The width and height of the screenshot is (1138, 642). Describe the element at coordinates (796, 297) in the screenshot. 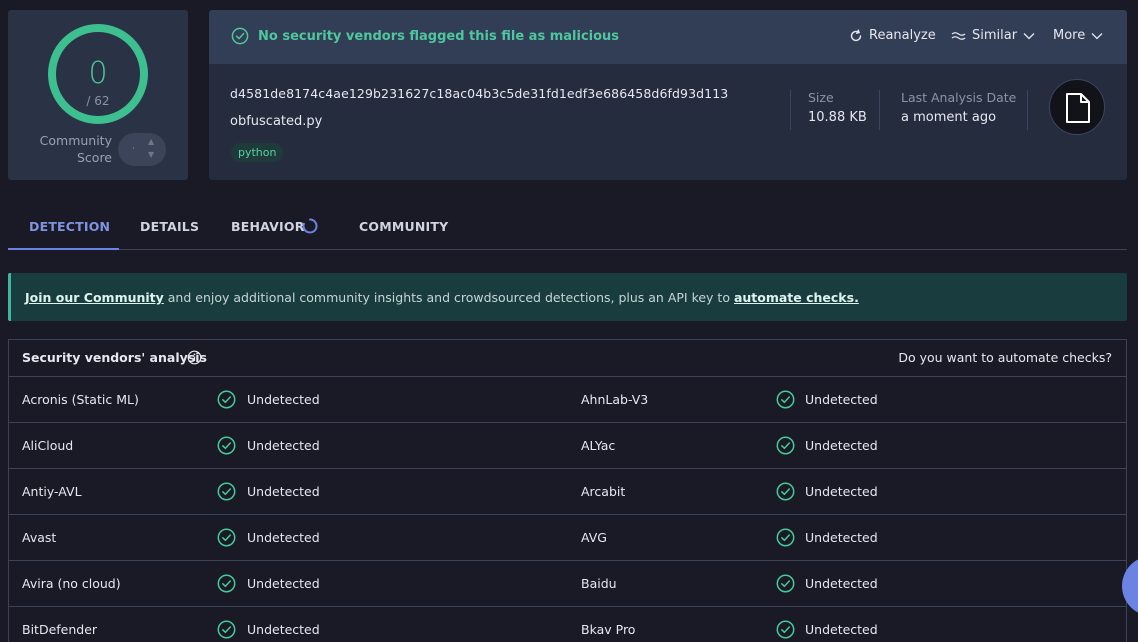

I see `automate-checks-link: automate checks.` at that location.